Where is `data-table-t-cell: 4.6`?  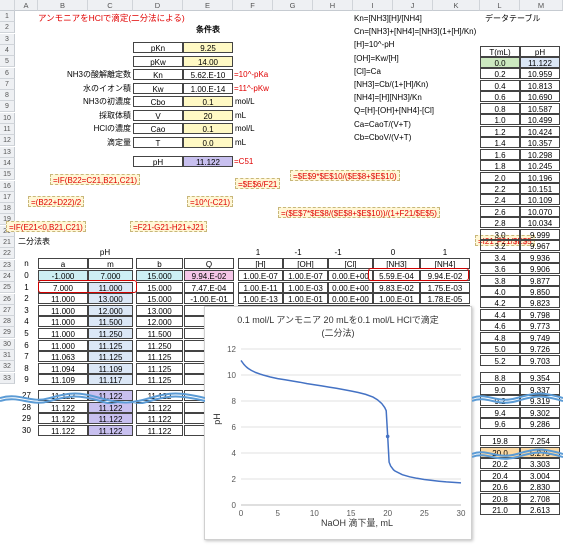
data-table-t-cell: 4.6 is located at coordinates (500, 326).